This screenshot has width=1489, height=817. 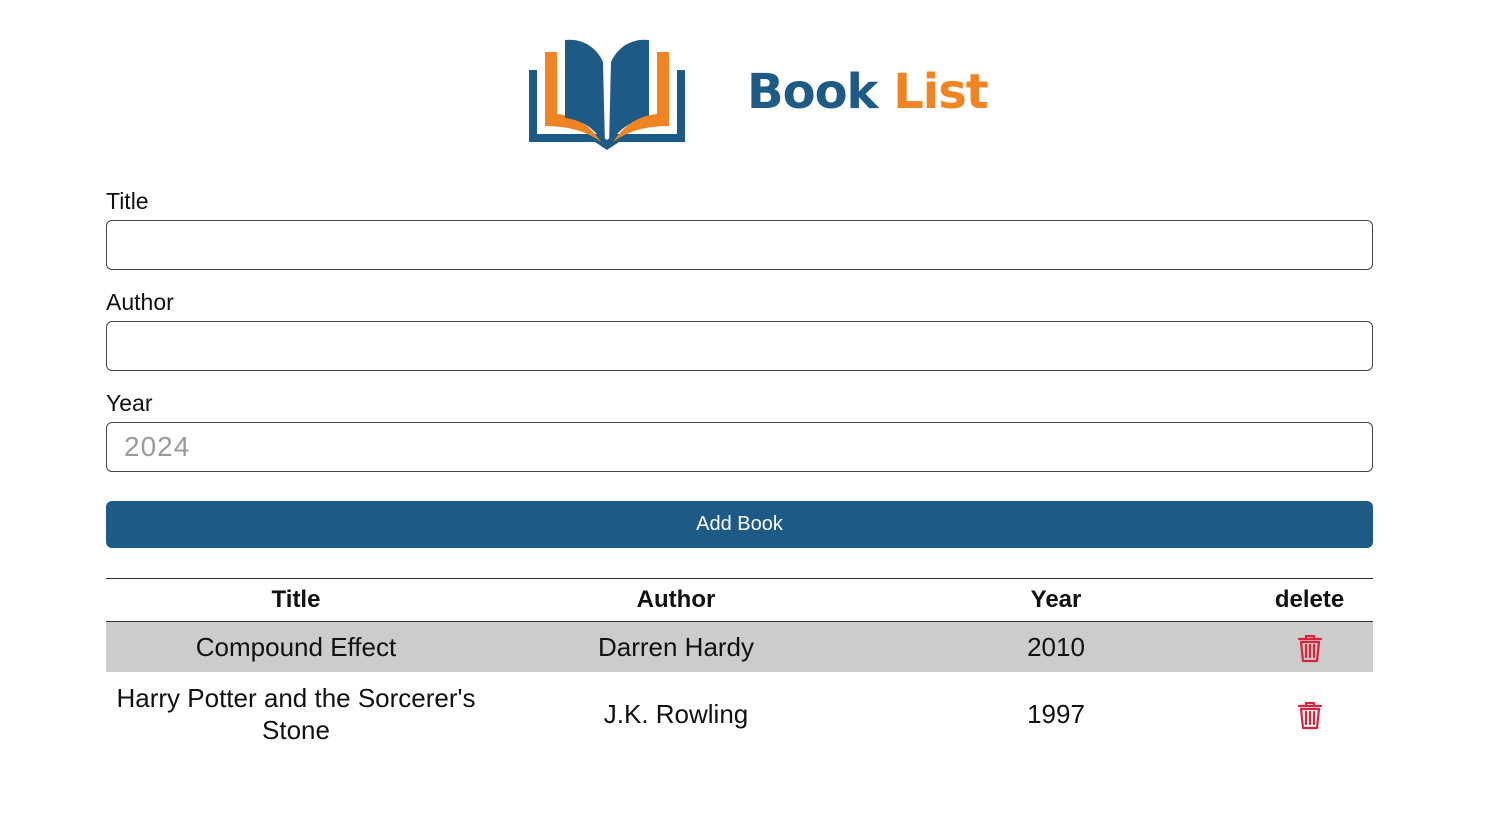 What do you see at coordinates (812, 92) in the screenshot?
I see `app-title-book: Book` at bounding box center [812, 92].